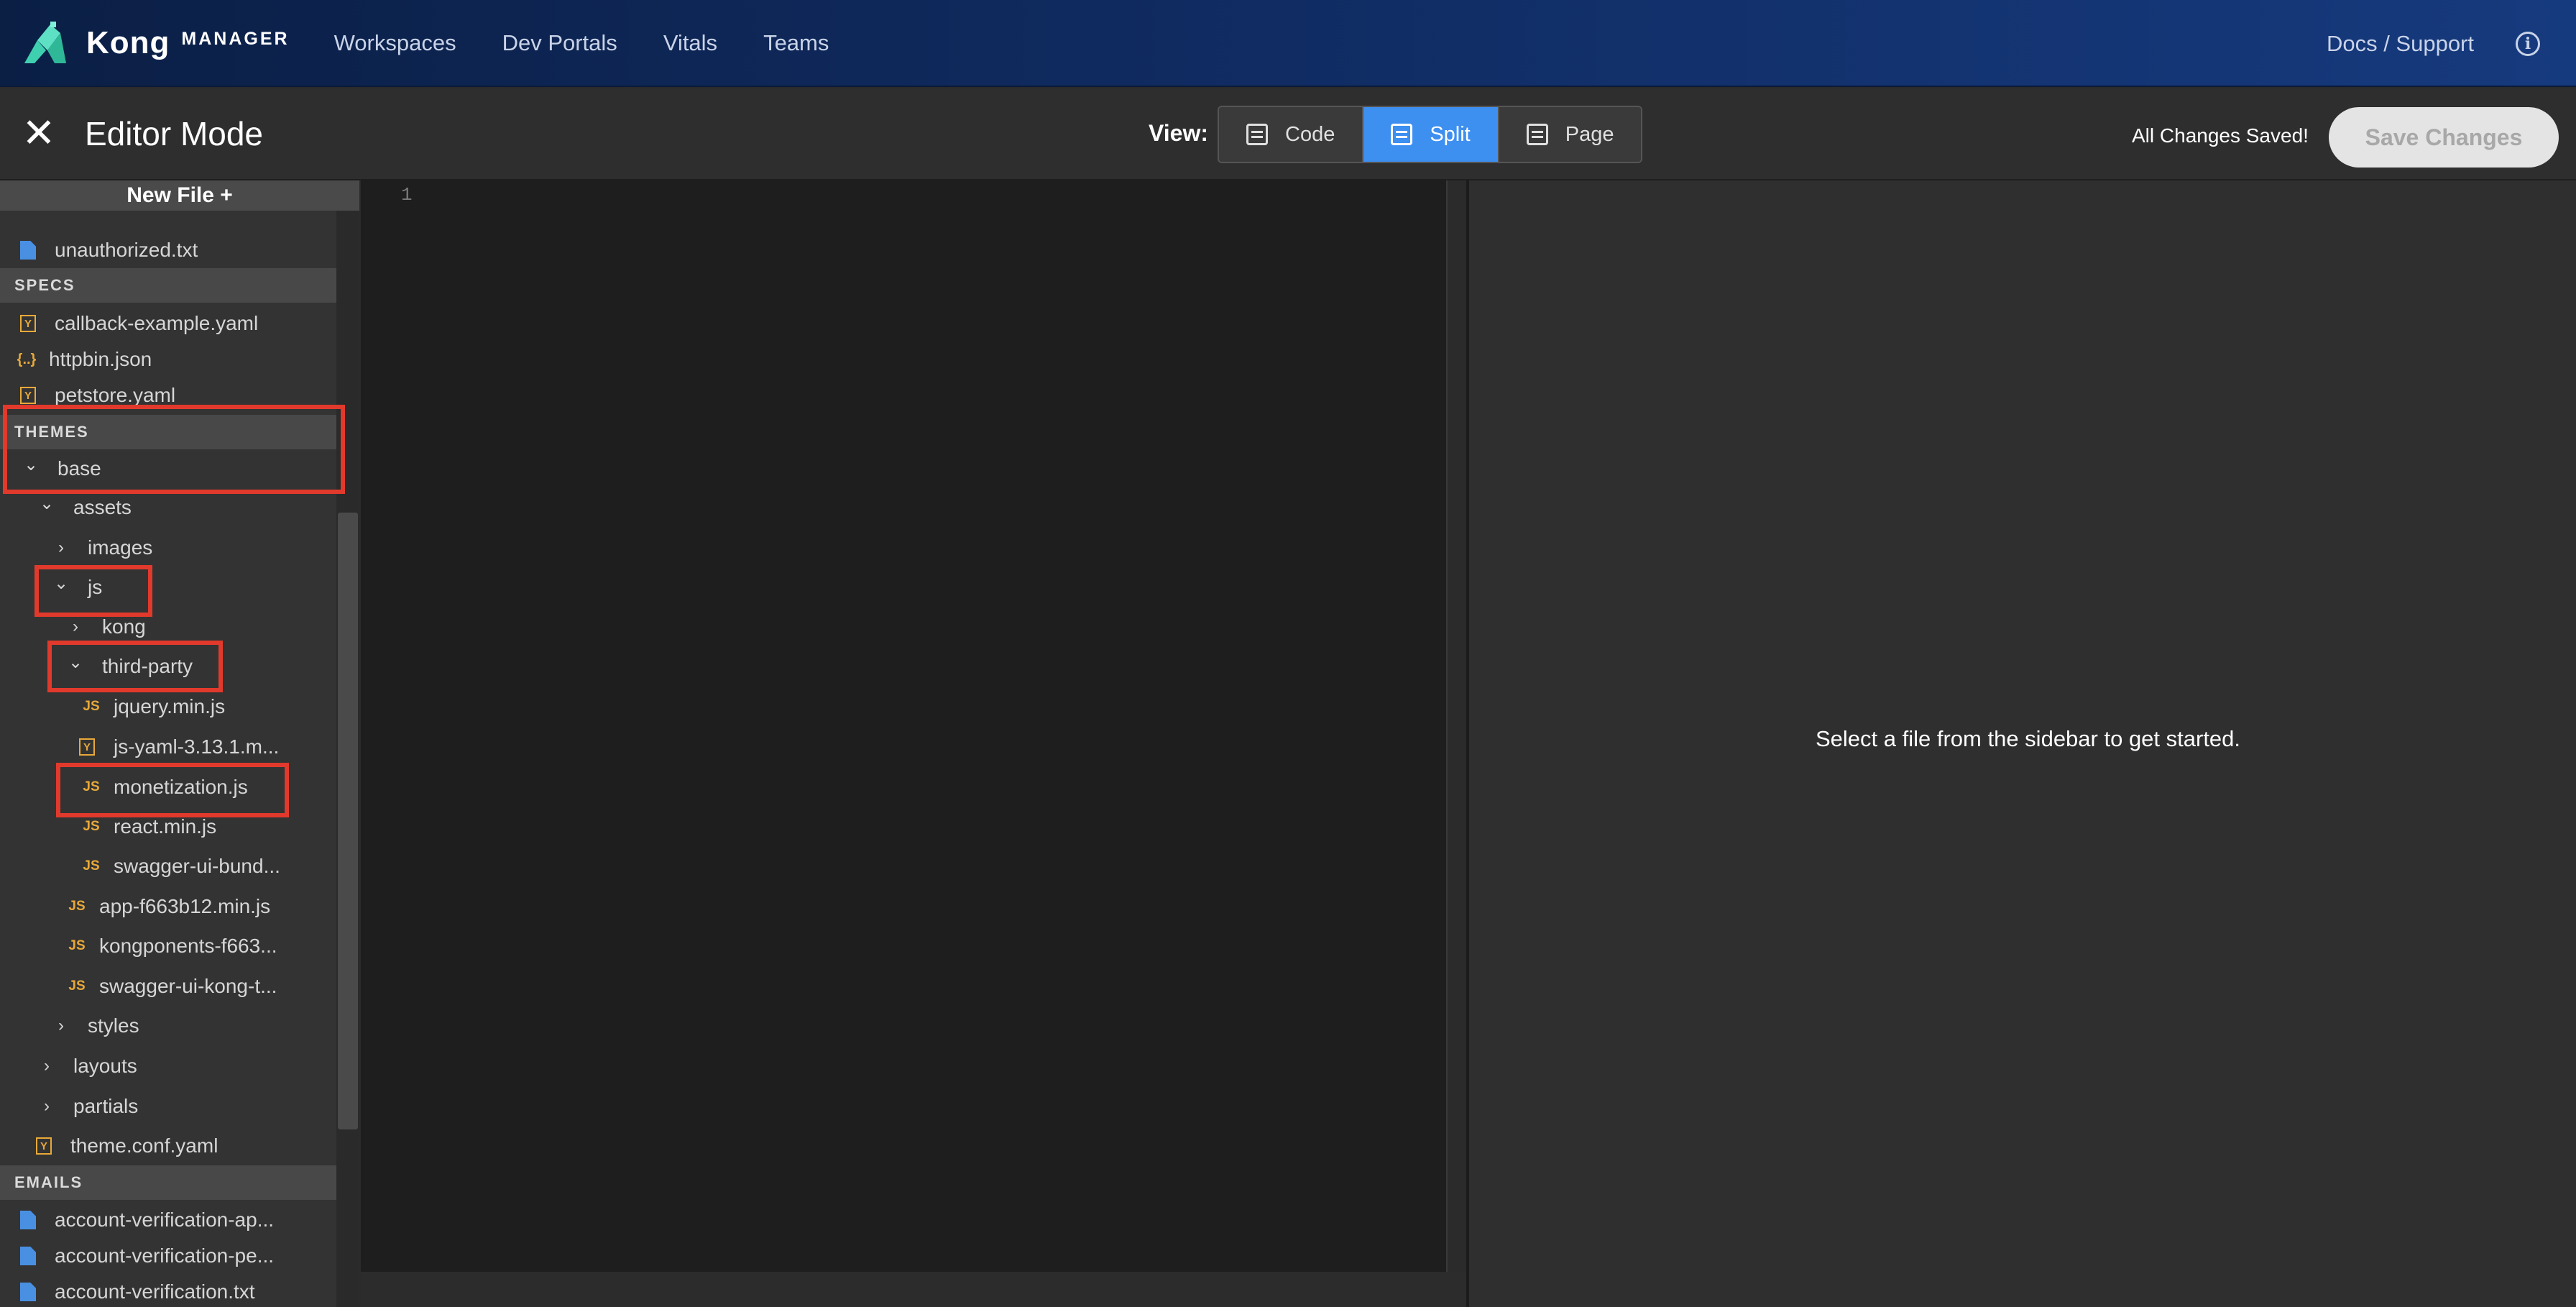  I want to click on tree-item-label: base, so click(79, 468).